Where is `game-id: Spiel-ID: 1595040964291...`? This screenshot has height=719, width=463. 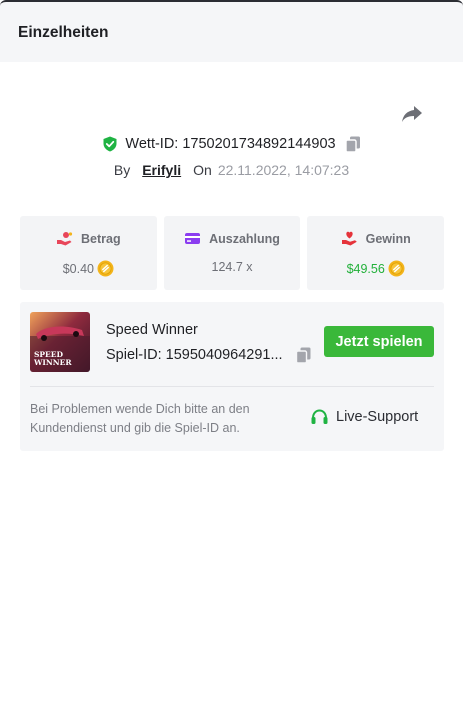
game-id: Spiel-ID: 1595040964291... is located at coordinates (194, 355).